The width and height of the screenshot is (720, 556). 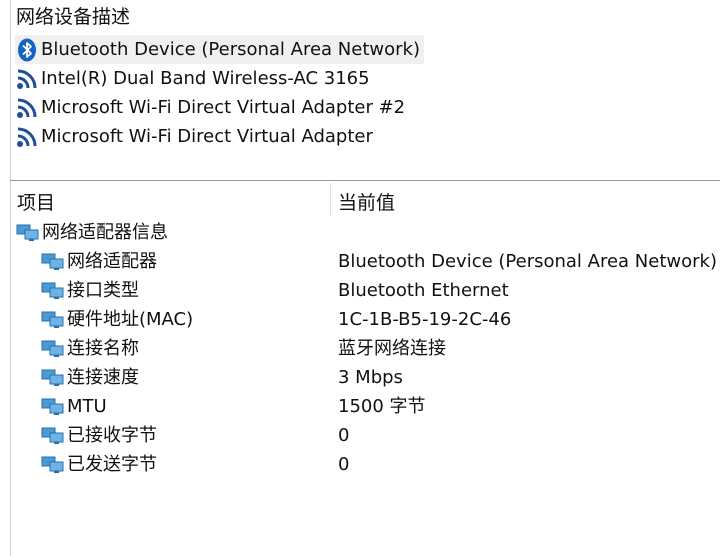 I want to click on table-row: MTU 1500 字节, so click(x=365, y=406).